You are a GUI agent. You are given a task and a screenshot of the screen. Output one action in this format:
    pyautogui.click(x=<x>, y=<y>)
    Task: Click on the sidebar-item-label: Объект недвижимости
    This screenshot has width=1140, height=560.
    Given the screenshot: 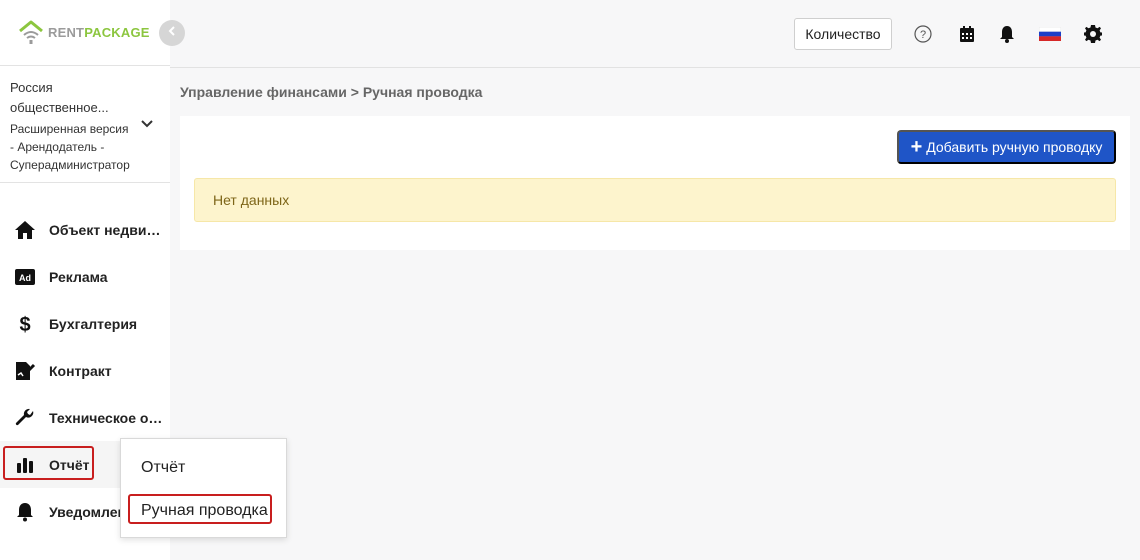 What is the action you would take?
    pyautogui.click(x=108, y=229)
    